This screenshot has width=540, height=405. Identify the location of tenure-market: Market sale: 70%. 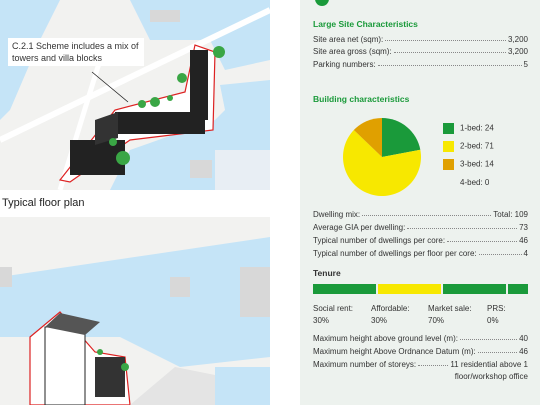
(450, 314).